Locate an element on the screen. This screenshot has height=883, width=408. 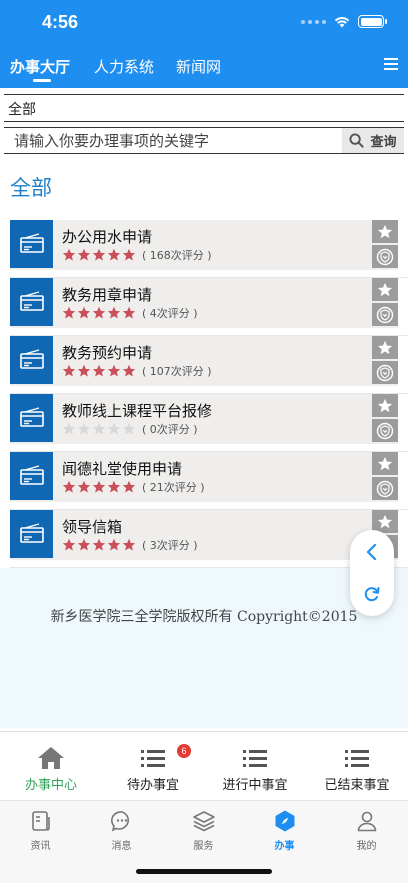
bottom-tab-services: 服务 is located at coordinates (203, 830).